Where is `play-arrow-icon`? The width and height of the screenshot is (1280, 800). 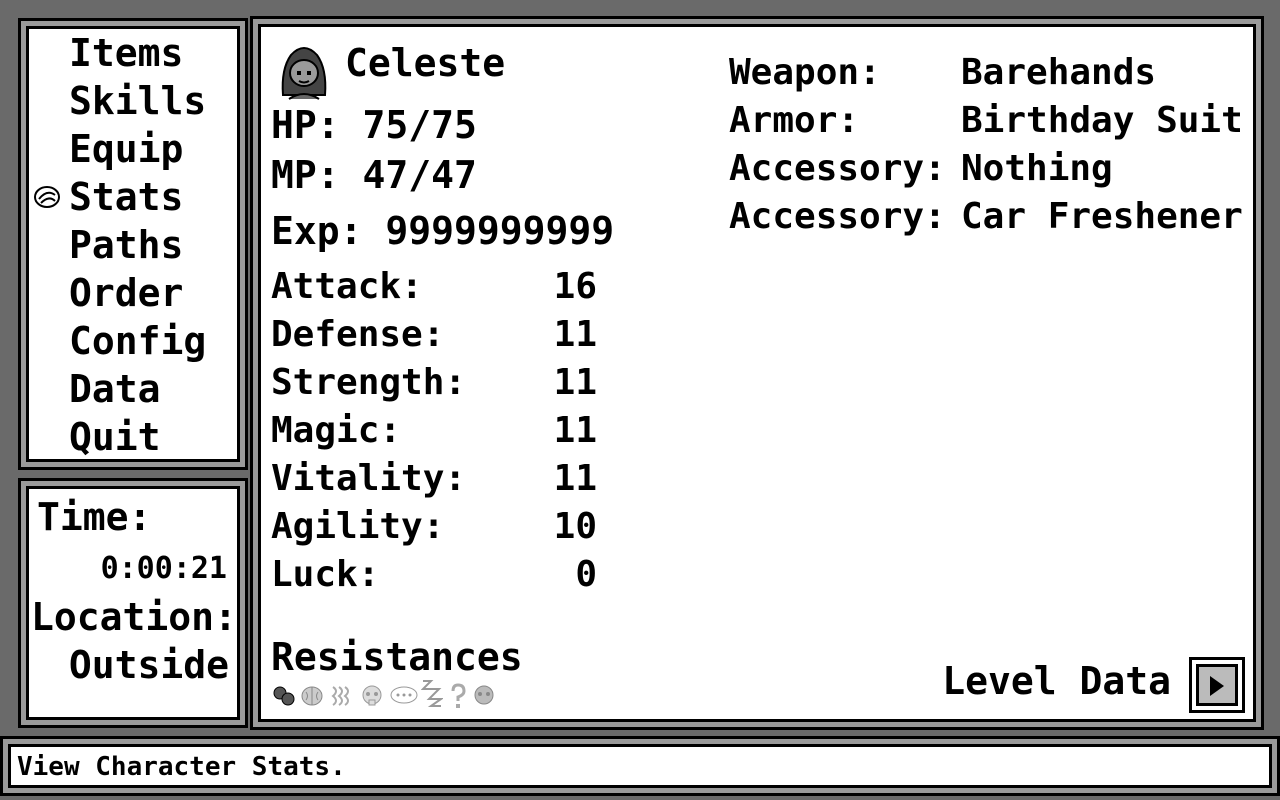
play-arrow-icon is located at coordinates (1217, 686).